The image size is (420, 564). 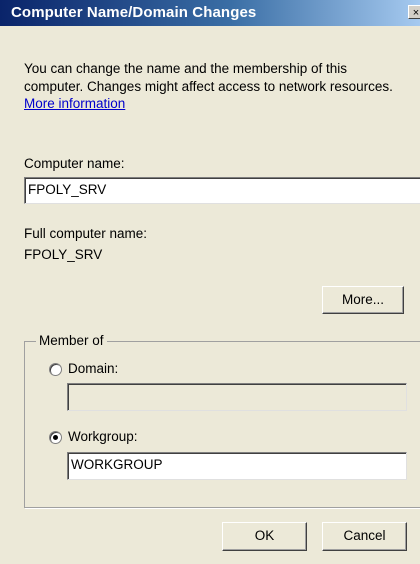 What do you see at coordinates (74, 103) in the screenshot?
I see `more-information-link: More information` at bounding box center [74, 103].